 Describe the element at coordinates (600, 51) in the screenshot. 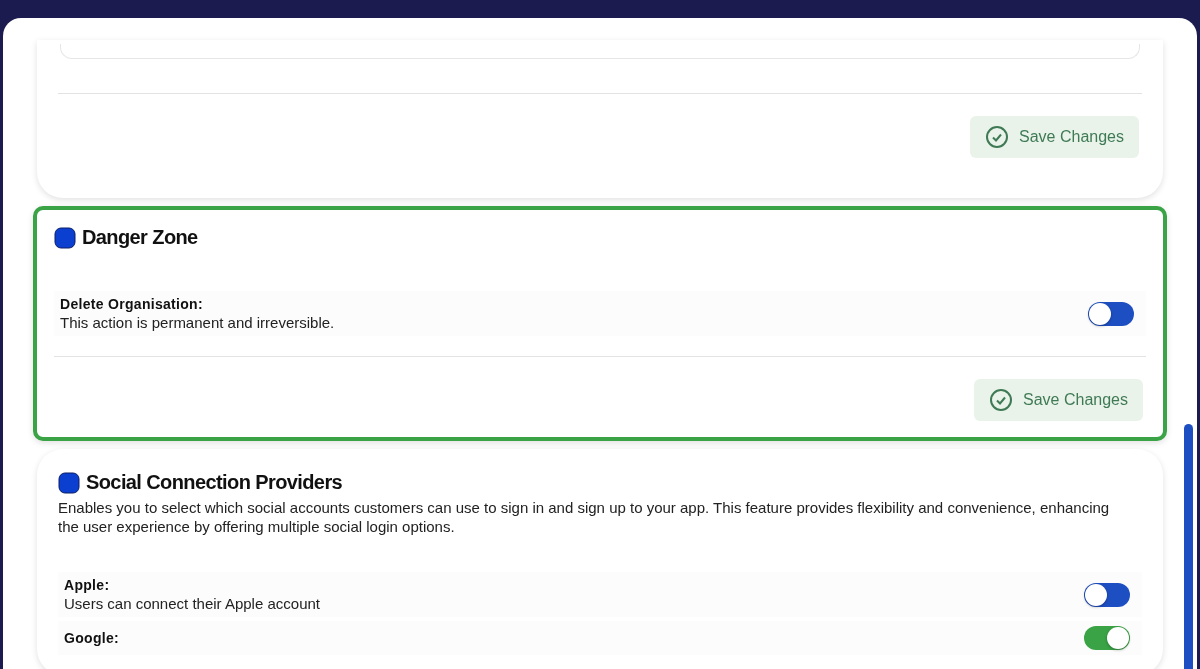

I see `input-field` at that location.